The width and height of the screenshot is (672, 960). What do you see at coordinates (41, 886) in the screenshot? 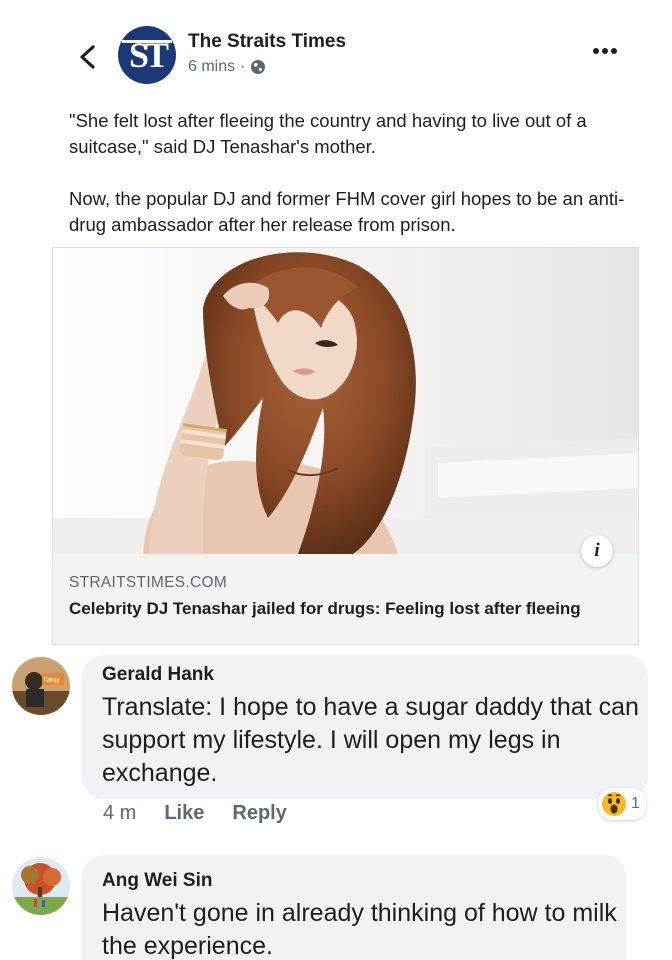
I see `commenter-avatar` at bounding box center [41, 886].